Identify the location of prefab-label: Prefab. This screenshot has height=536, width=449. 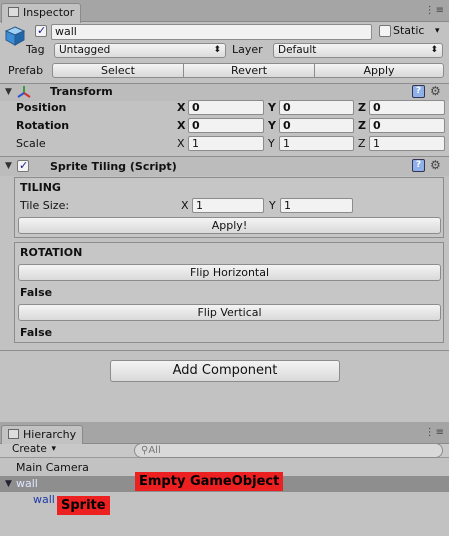
(26, 70).